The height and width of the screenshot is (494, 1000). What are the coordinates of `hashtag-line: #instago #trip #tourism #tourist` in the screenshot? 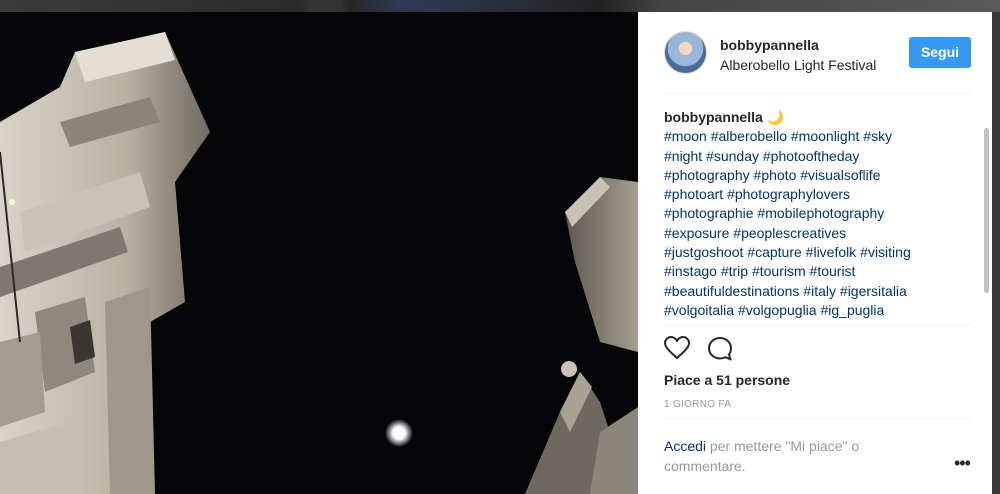 It's located at (816, 271).